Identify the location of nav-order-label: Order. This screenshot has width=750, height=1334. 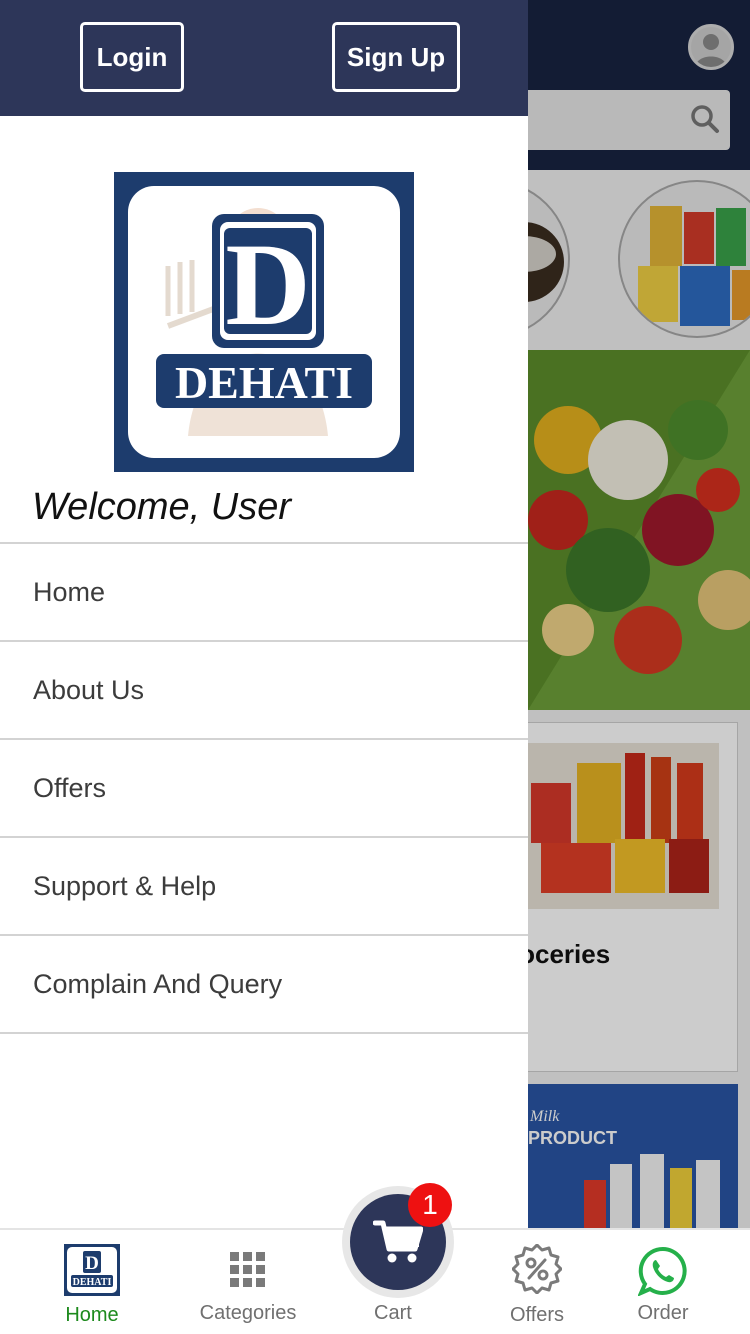
(663, 1313).